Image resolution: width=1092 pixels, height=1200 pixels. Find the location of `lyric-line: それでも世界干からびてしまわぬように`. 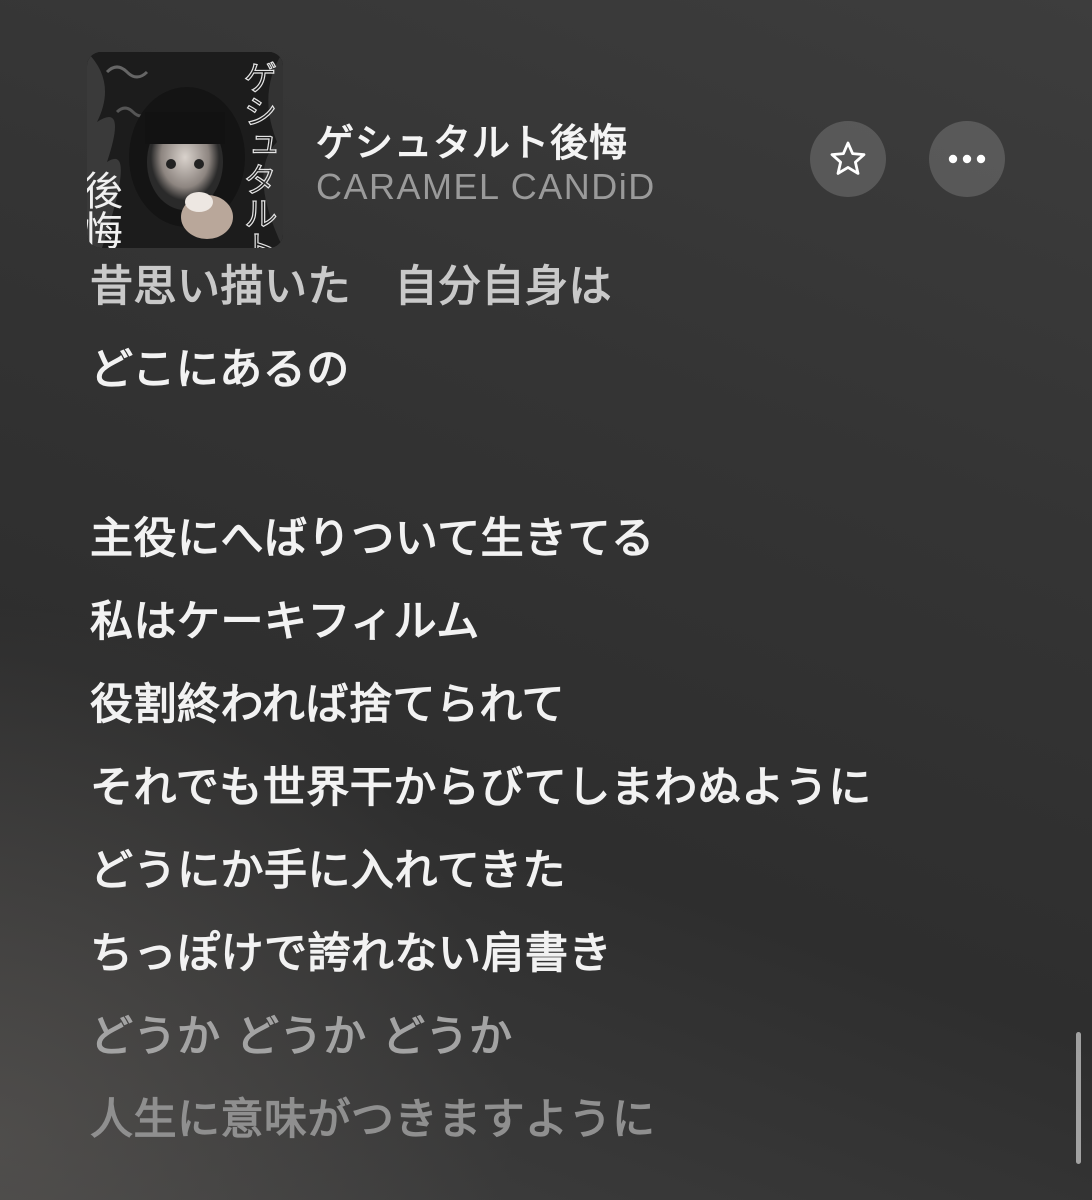

lyric-line: それでも世界干からびてしまわぬように is located at coordinates (570, 788).